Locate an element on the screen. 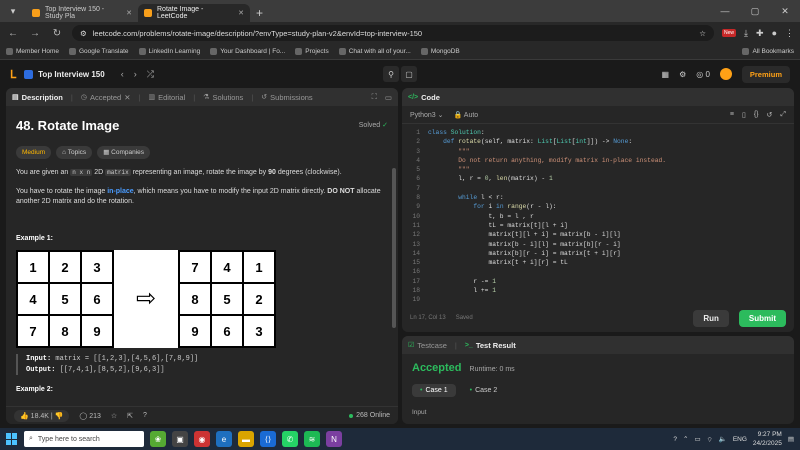 The height and width of the screenshot is (450, 800). spotify-icon: ≋ is located at coordinates (312, 439).